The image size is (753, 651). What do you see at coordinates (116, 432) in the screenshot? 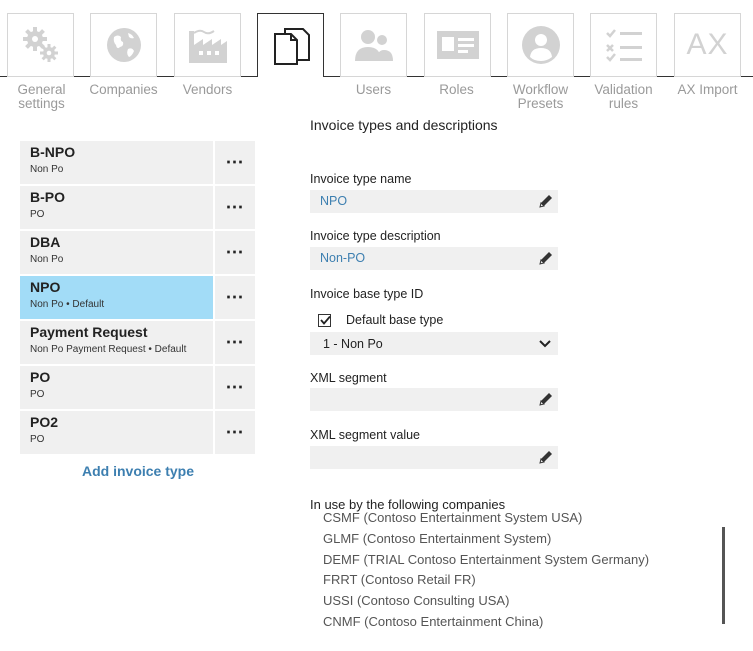
I see `invoice-type-item: PO2 PO` at bounding box center [116, 432].